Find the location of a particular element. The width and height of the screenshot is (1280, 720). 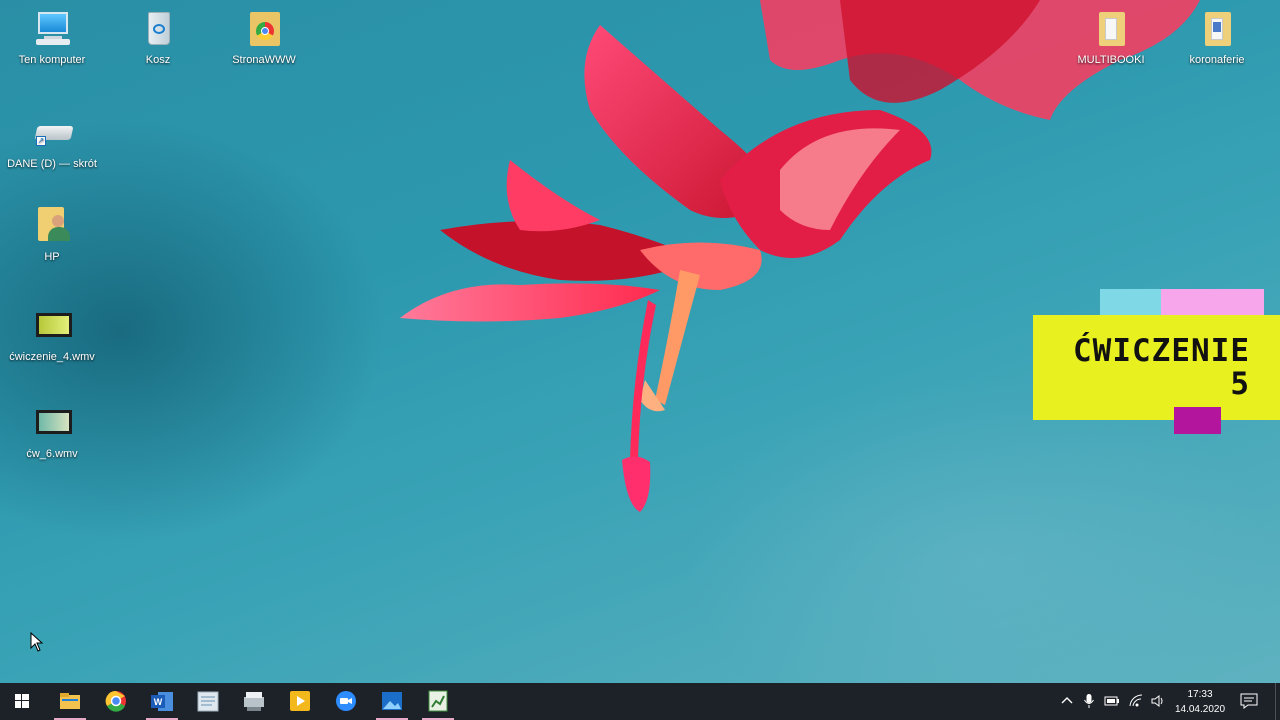

wifi-icon is located at coordinates (1136, 701).